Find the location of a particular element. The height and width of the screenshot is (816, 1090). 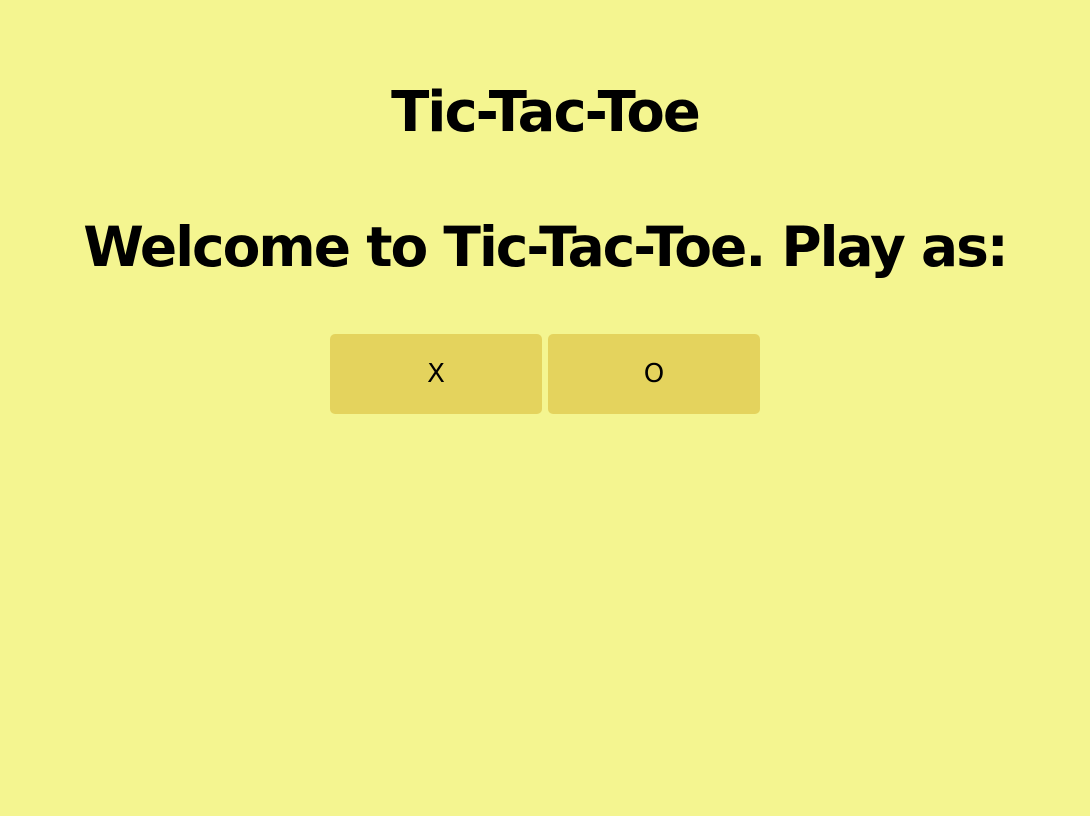

player-choice-group: X O is located at coordinates (545, 374).